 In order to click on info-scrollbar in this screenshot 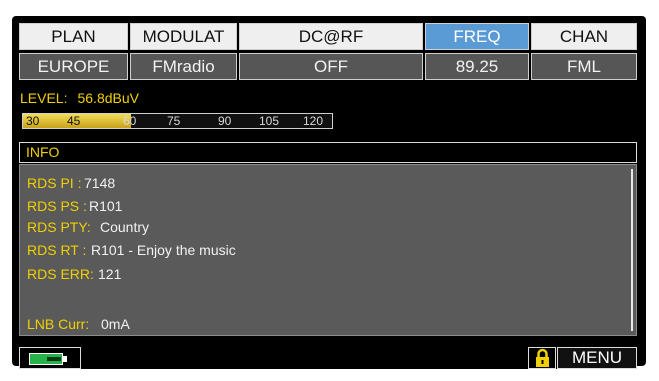, I will do `click(632, 250)`.